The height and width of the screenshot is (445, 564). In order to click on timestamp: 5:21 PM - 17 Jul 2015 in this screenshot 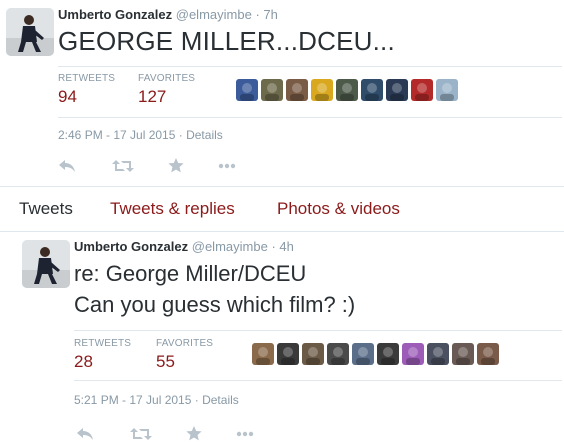, I will do `click(132, 400)`.